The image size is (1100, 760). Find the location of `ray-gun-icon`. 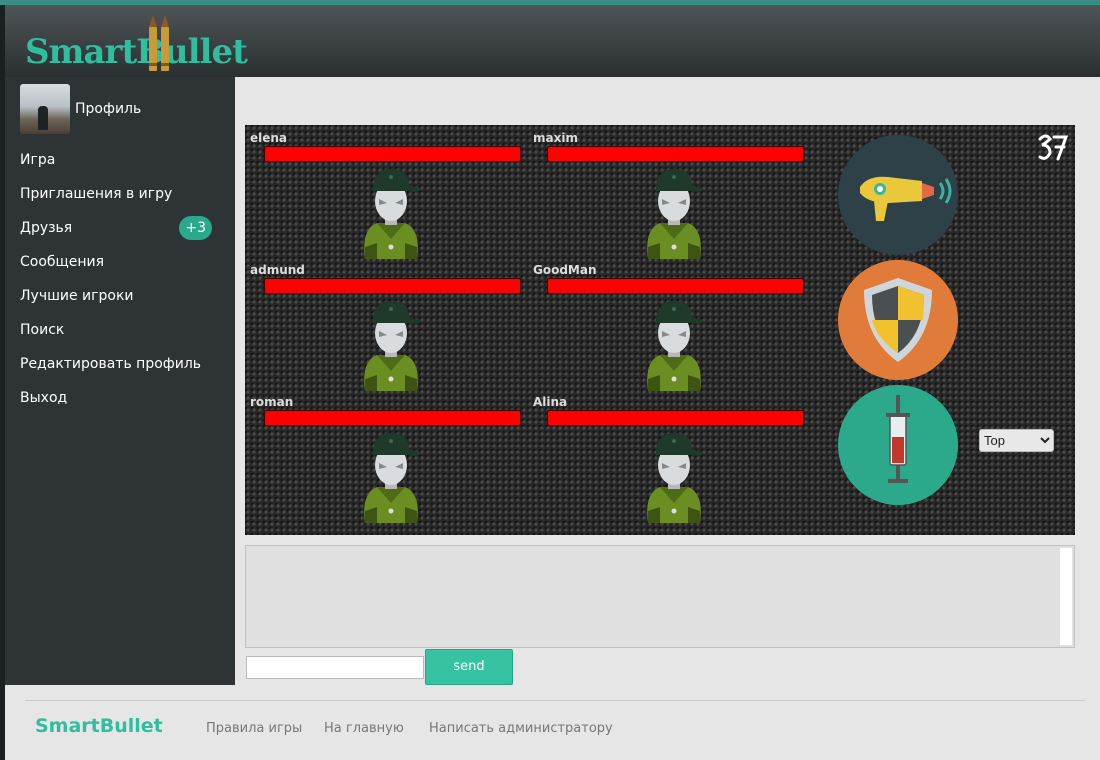

ray-gun-icon is located at coordinates (898, 195).